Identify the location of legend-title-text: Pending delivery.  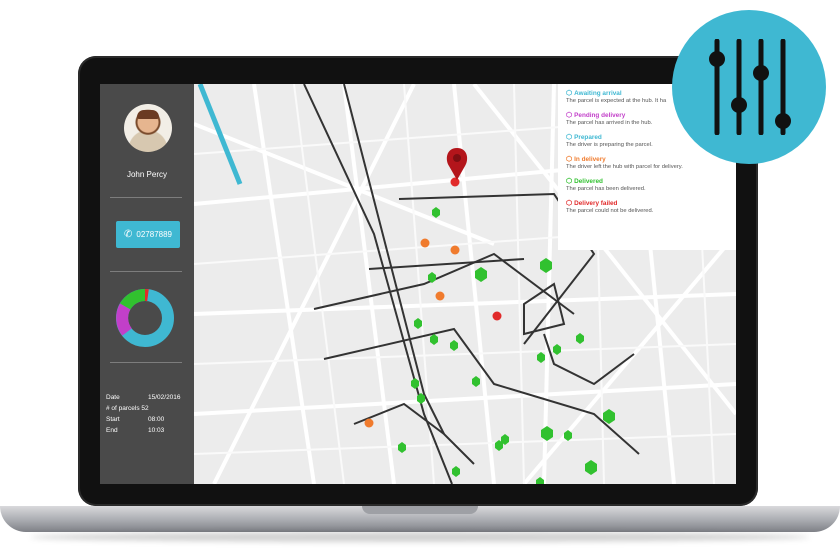
(600, 115).